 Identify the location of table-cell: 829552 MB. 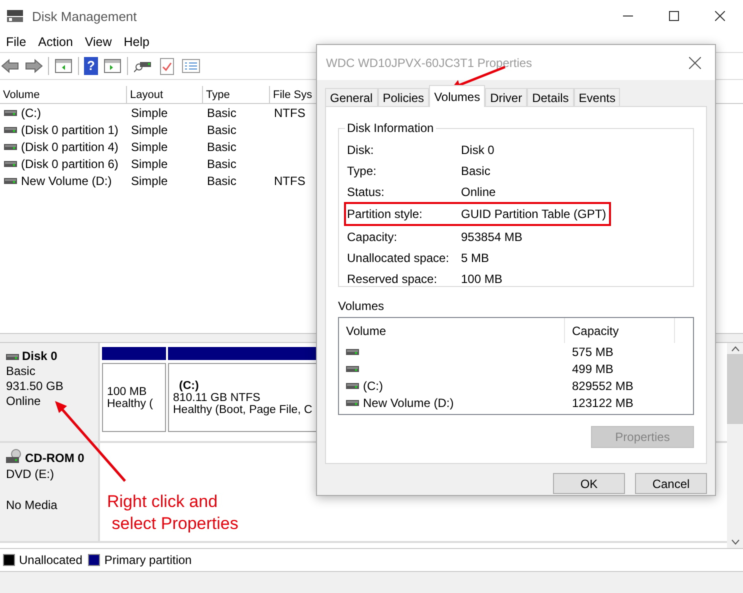
(603, 385).